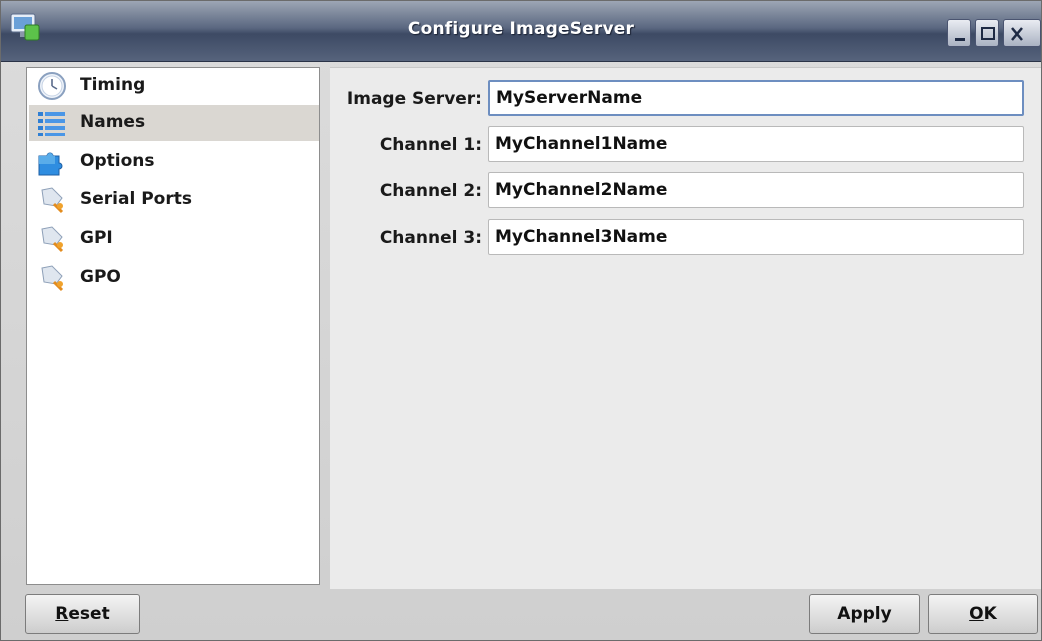 This screenshot has width=1042, height=641. I want to click on minimize-button, so click(959, 33).